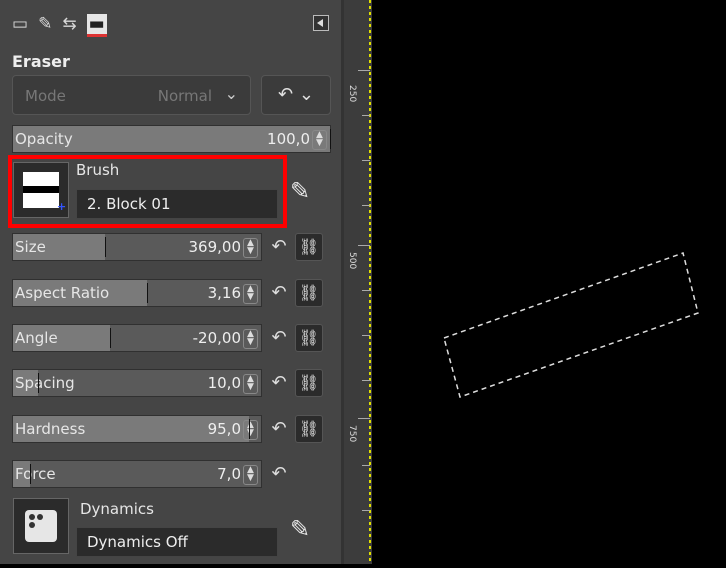  I want to click on dynamics-label: Dynamics, so click(117, 509).